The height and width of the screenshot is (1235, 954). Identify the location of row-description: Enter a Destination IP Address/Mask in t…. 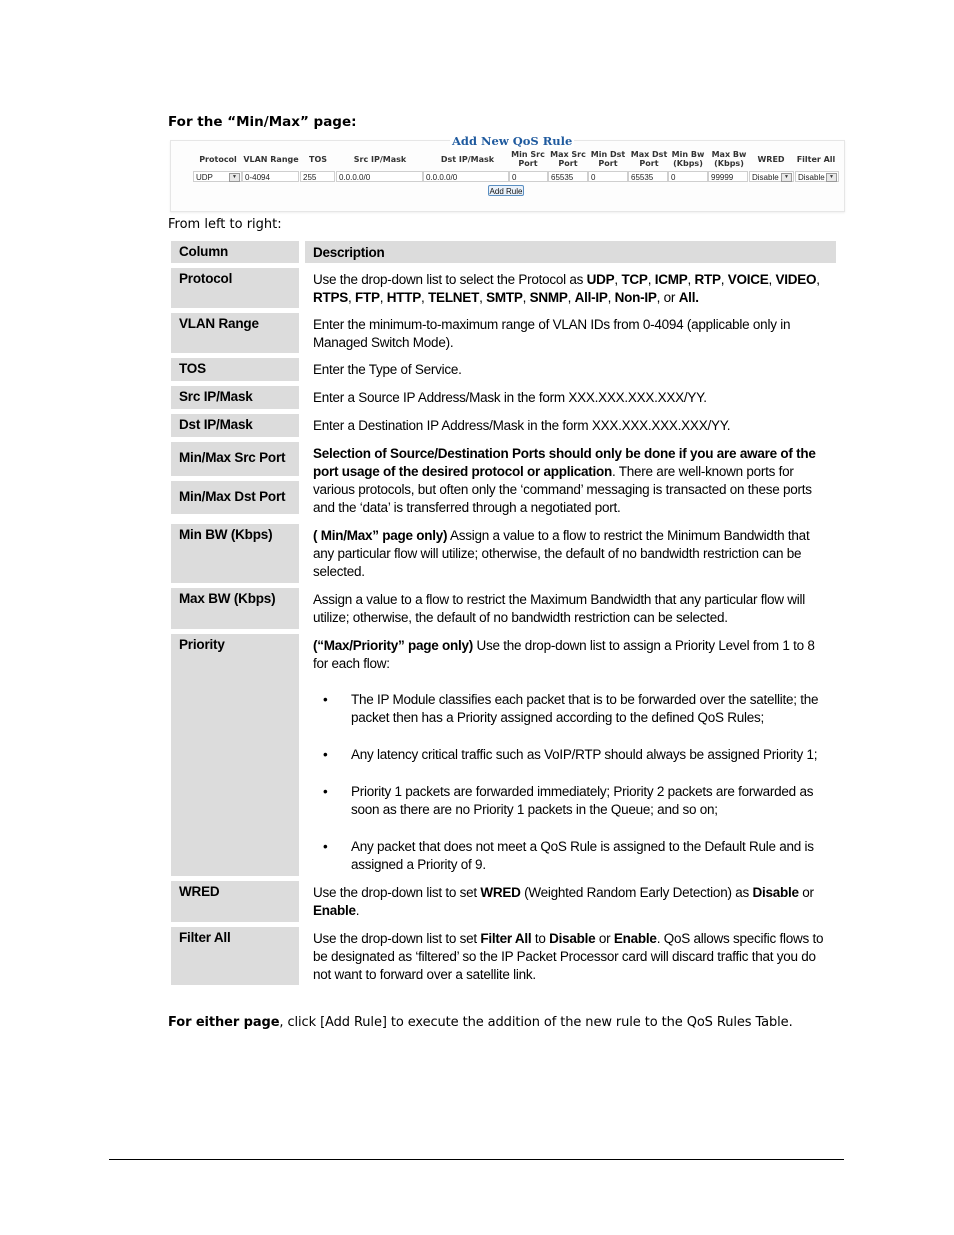
(522, 425).